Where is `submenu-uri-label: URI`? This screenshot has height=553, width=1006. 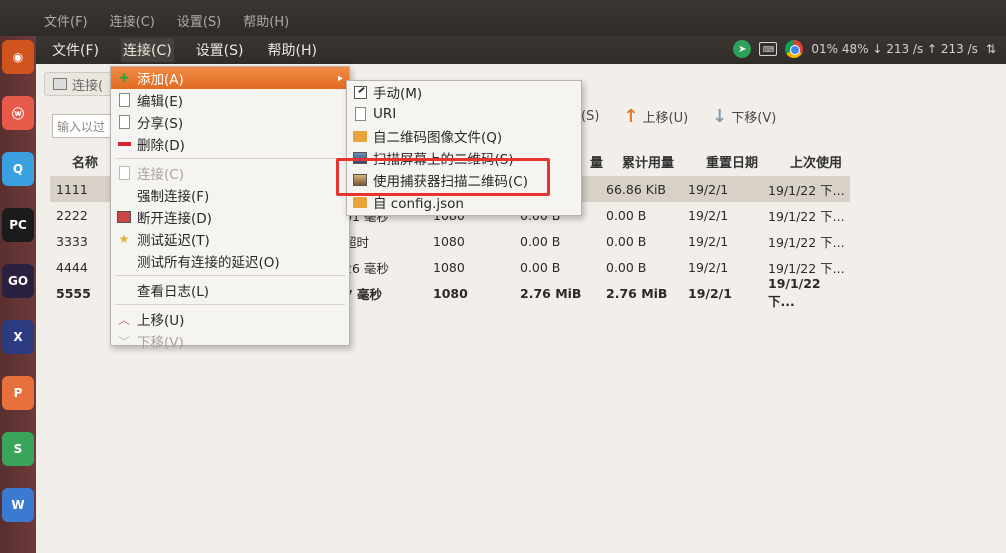 submenu-uri-label: URI is located at coordinates (385, 114).